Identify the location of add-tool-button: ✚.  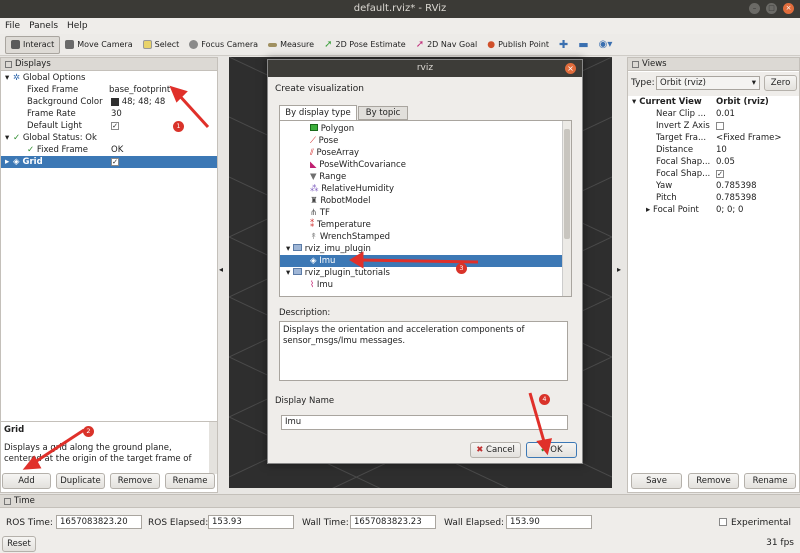
(563, 45).